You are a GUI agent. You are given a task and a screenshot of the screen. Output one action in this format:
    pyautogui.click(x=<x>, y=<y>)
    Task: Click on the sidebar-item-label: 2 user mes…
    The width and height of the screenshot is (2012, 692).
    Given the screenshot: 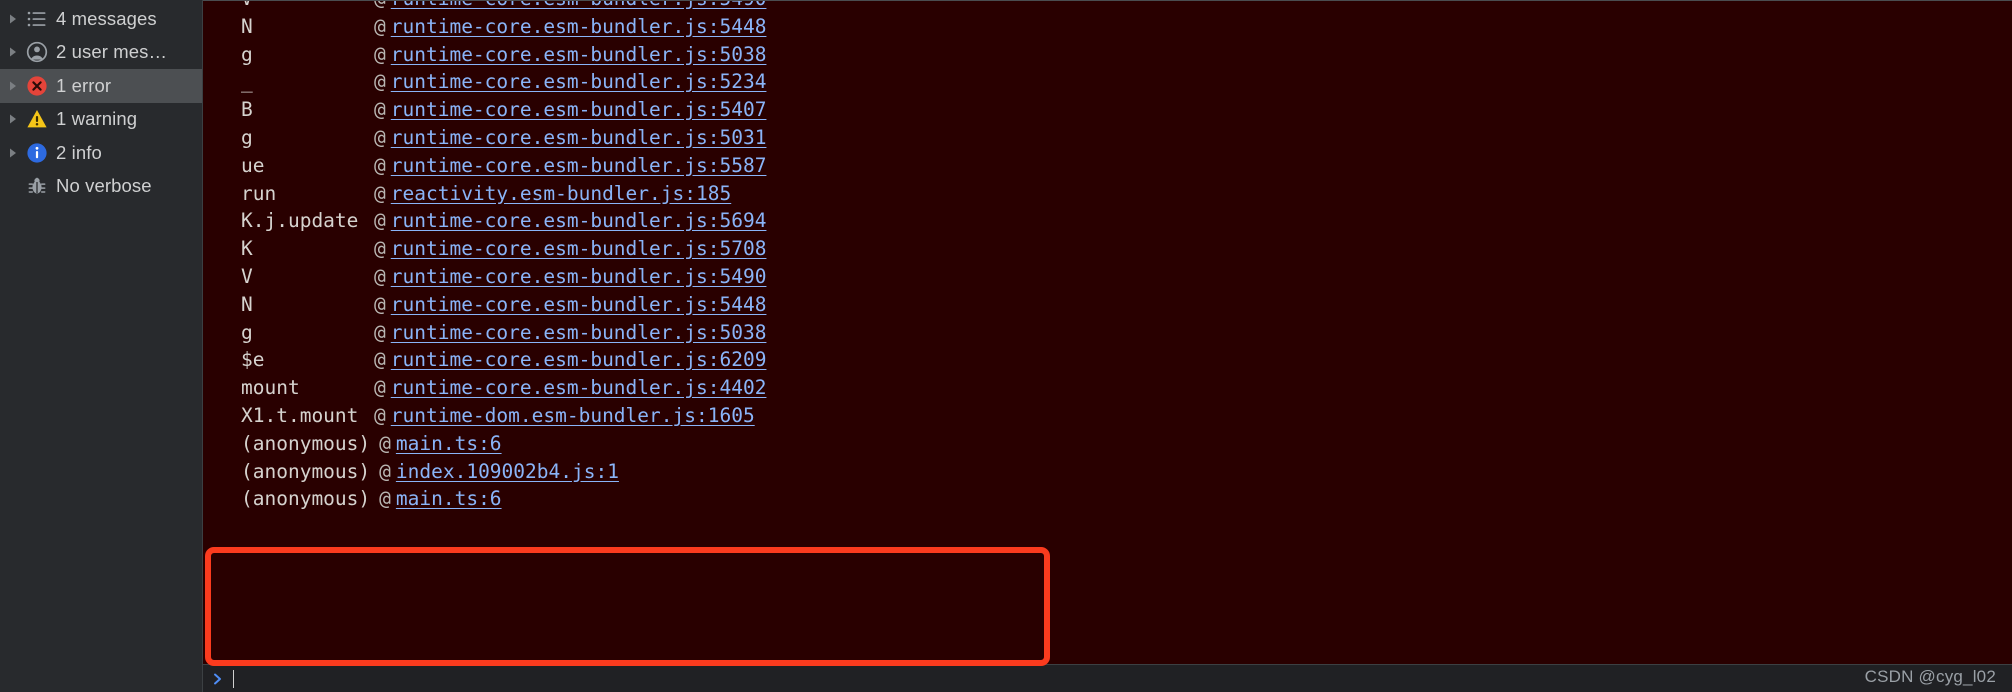 What is the action you would take?
    pyautogui.click(x=112, y=52)
    